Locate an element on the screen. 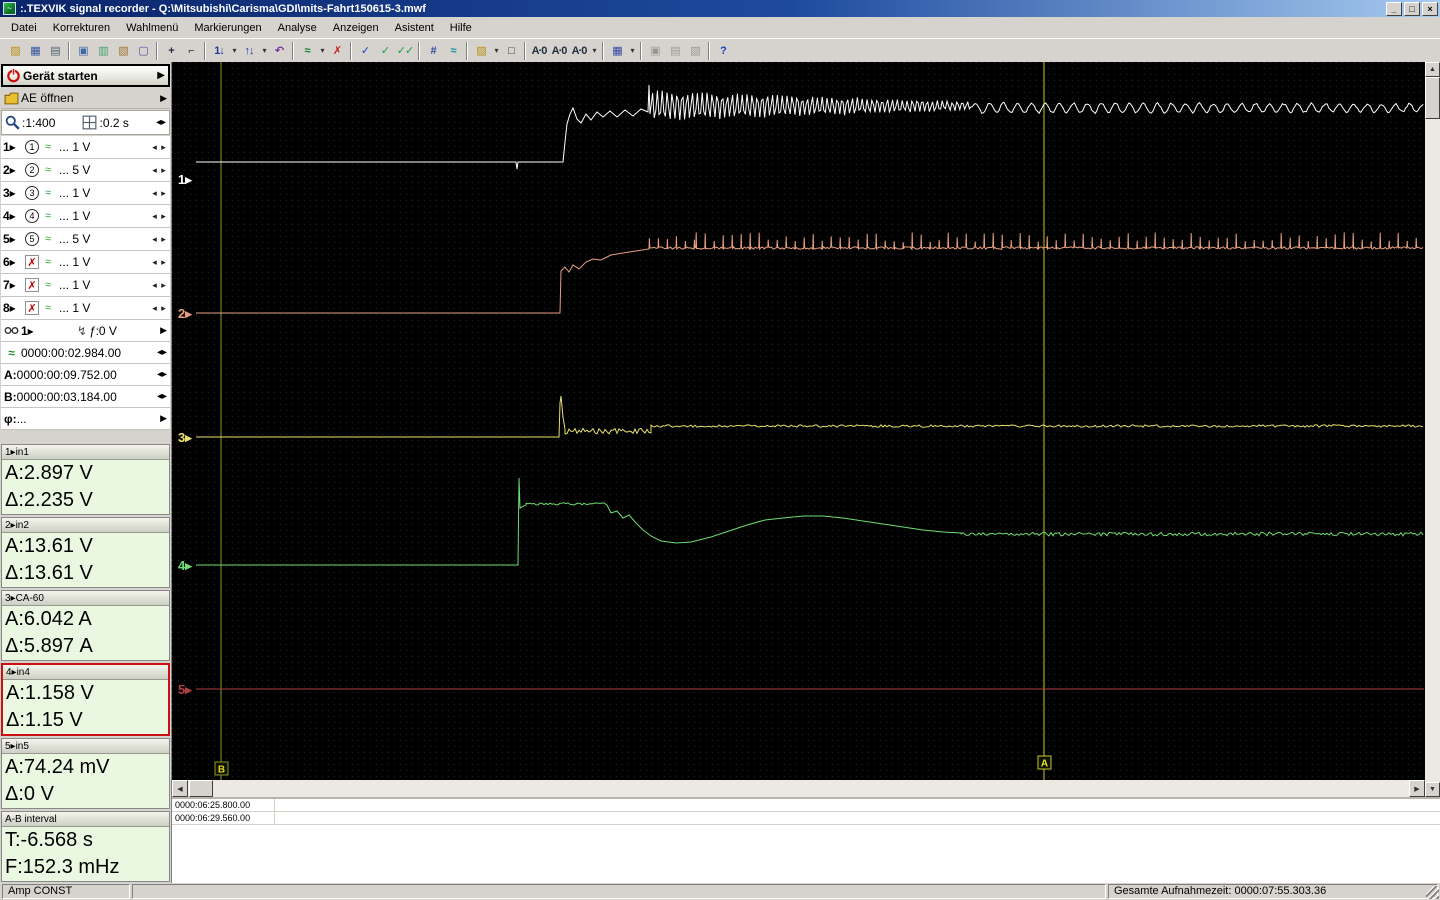 The height and width of the screenshot is (900, 1440). timebase-adjust-buttons: ◂▸ is located at coordinates (161, 122).